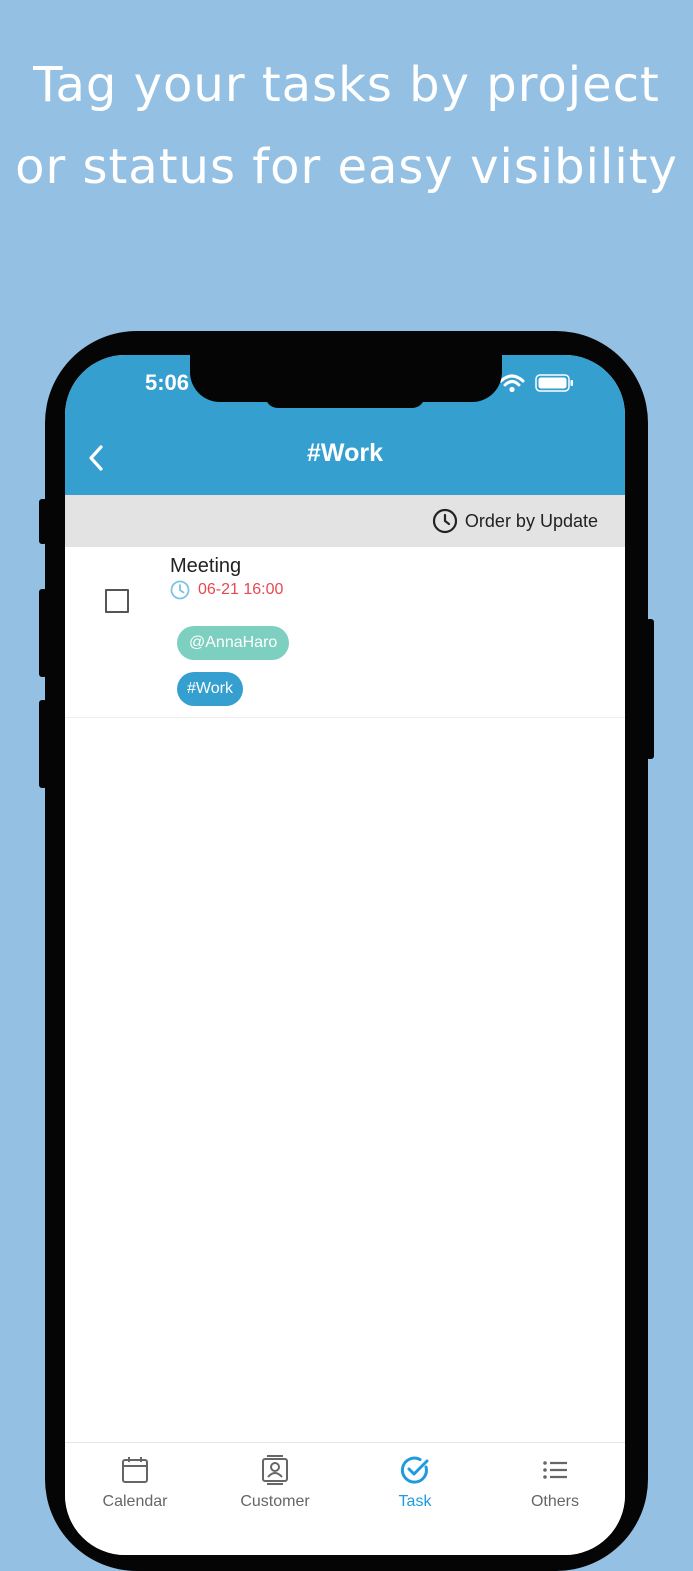 The height and width of the screenshot is (1571, 693). I want to click on tab-label: Calendar, so click(135, 1501).